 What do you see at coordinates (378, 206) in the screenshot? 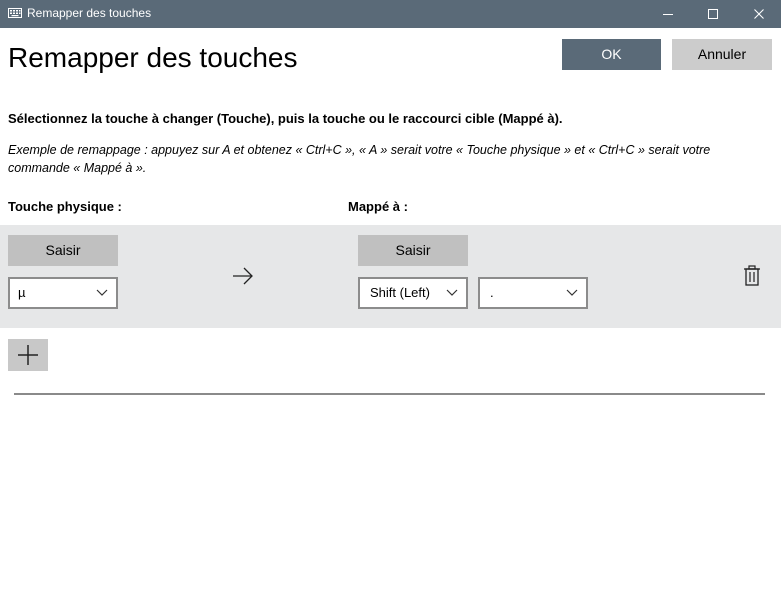
I see `mapped-to-header: Mappé à :` at bounding box center [378, 206].